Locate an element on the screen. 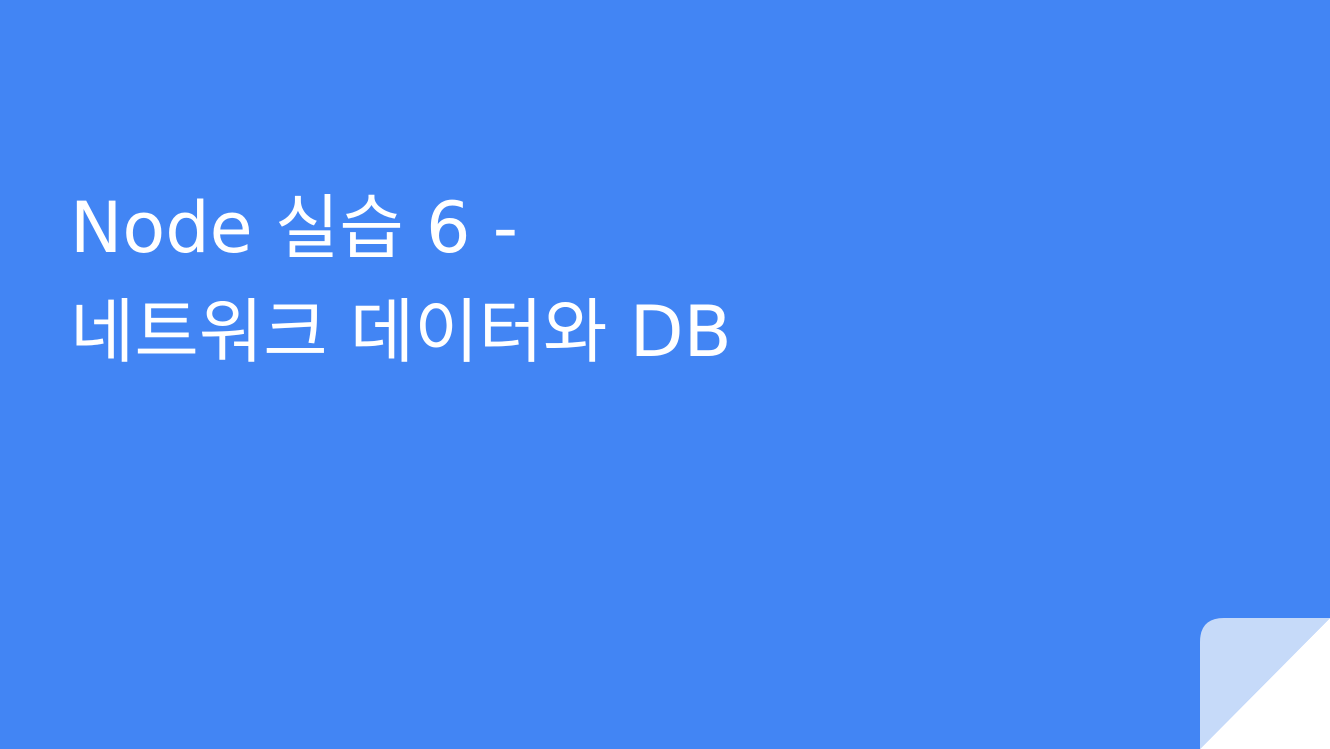 This screenshot has width=1330, height=749. page-curl-icon is located at coordinates (1265, 683).